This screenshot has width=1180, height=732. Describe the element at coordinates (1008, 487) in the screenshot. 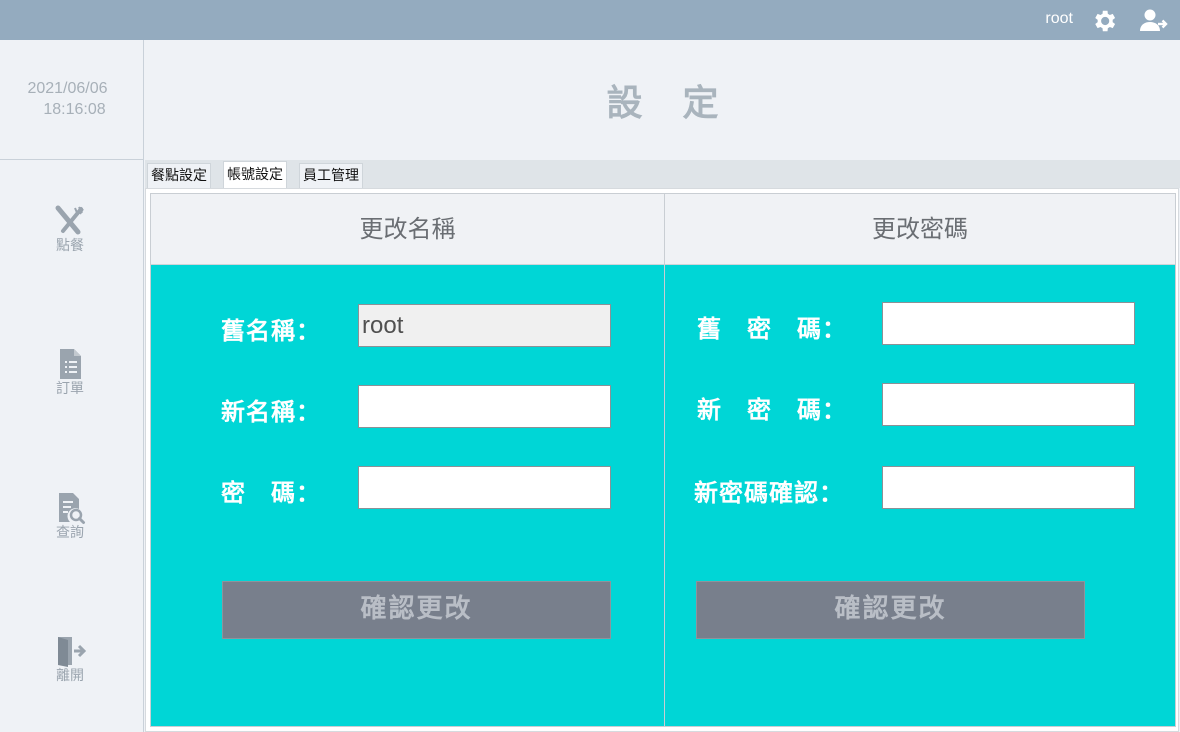

I see `confirm-password-field` at that location.